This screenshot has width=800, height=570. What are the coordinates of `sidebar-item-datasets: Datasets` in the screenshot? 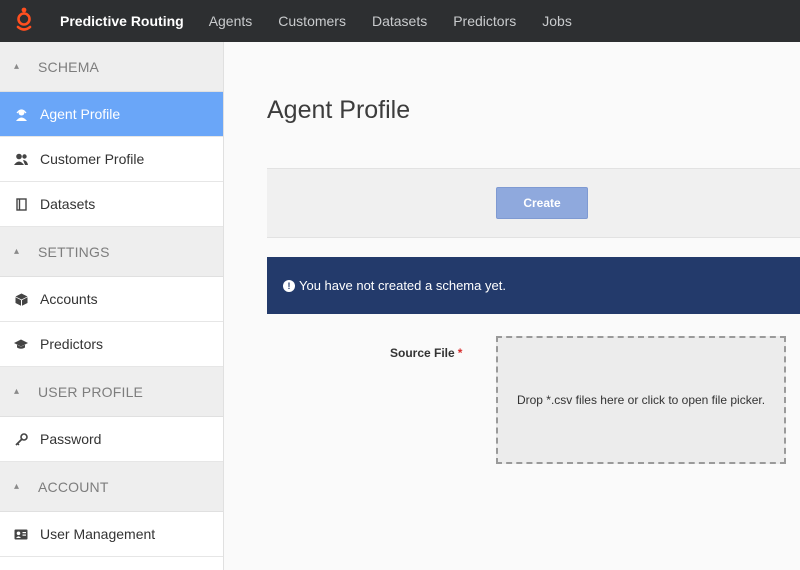 It's located at (111, 204).